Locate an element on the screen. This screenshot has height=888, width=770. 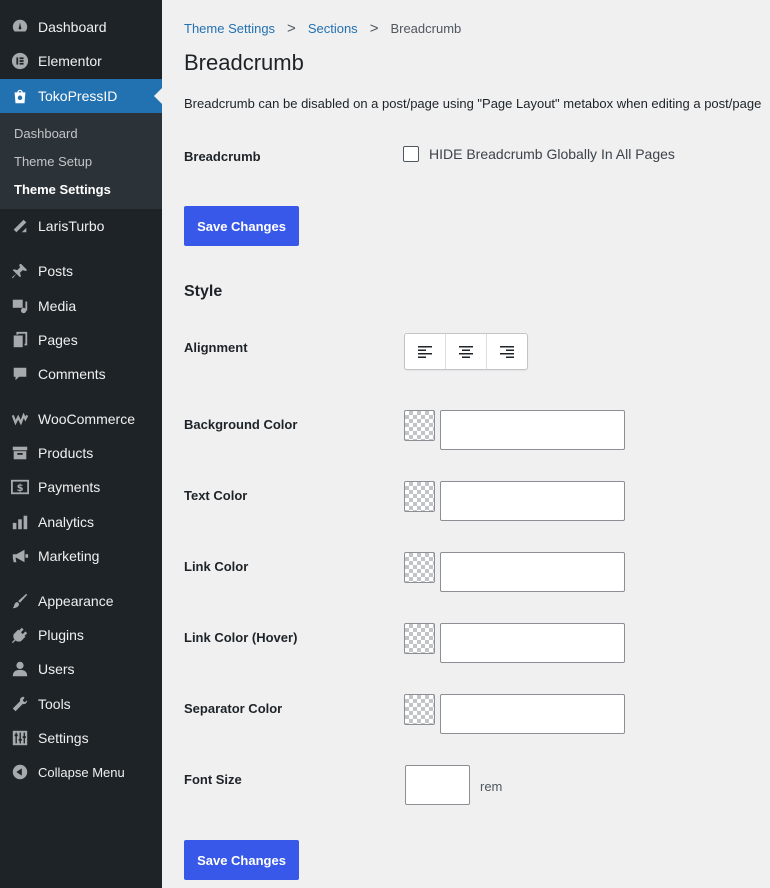
sidebar-item-label: Comments is located at coordinates (72, 374).